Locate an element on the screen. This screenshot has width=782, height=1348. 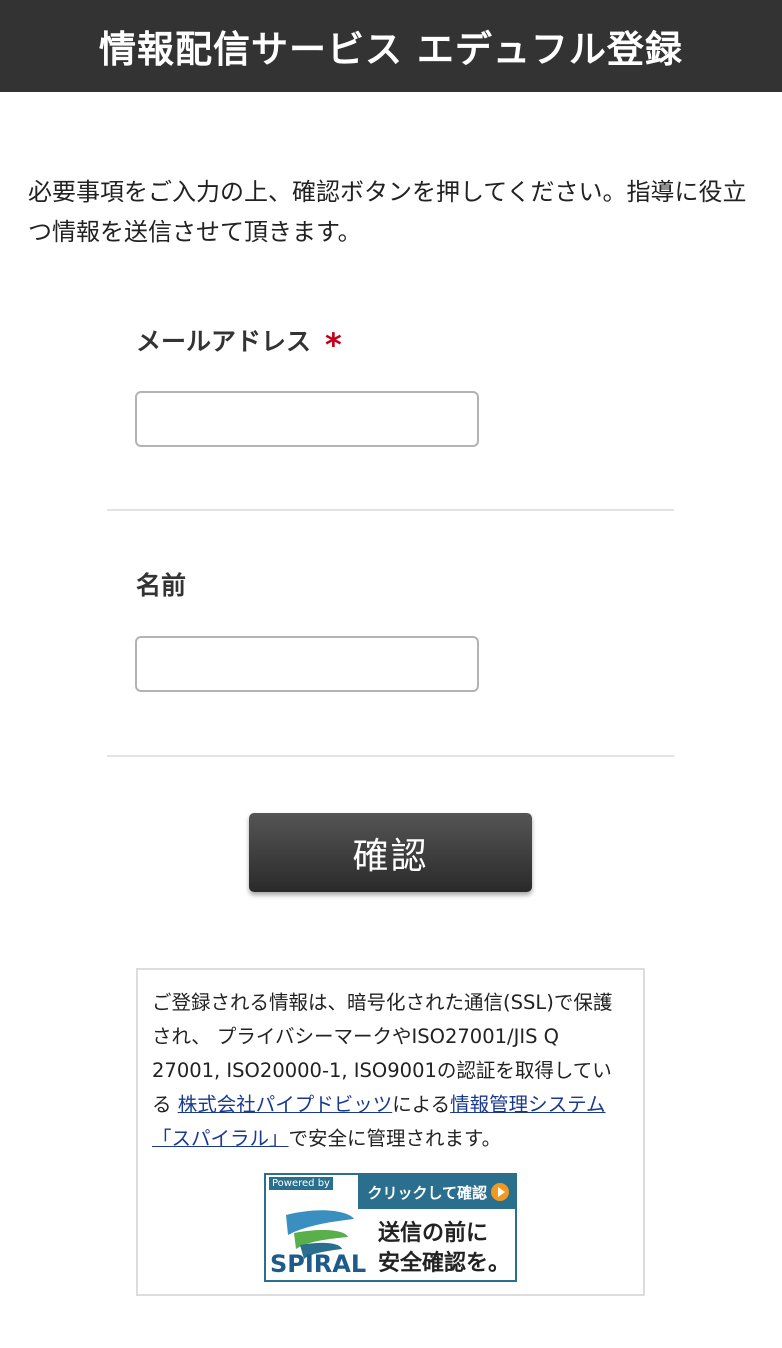
notice-text-part-3: で安全に管理されます。 is located at coordinates (395, 1138).